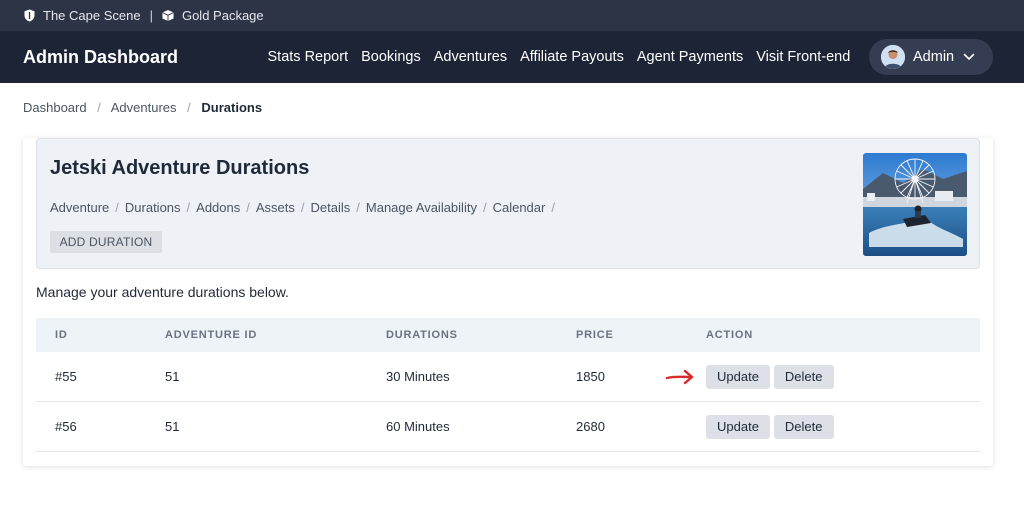  Describe the element at coordinates (106, 242) in the screenshot. I see `add-duration-button: ADD DURATION` at that location.